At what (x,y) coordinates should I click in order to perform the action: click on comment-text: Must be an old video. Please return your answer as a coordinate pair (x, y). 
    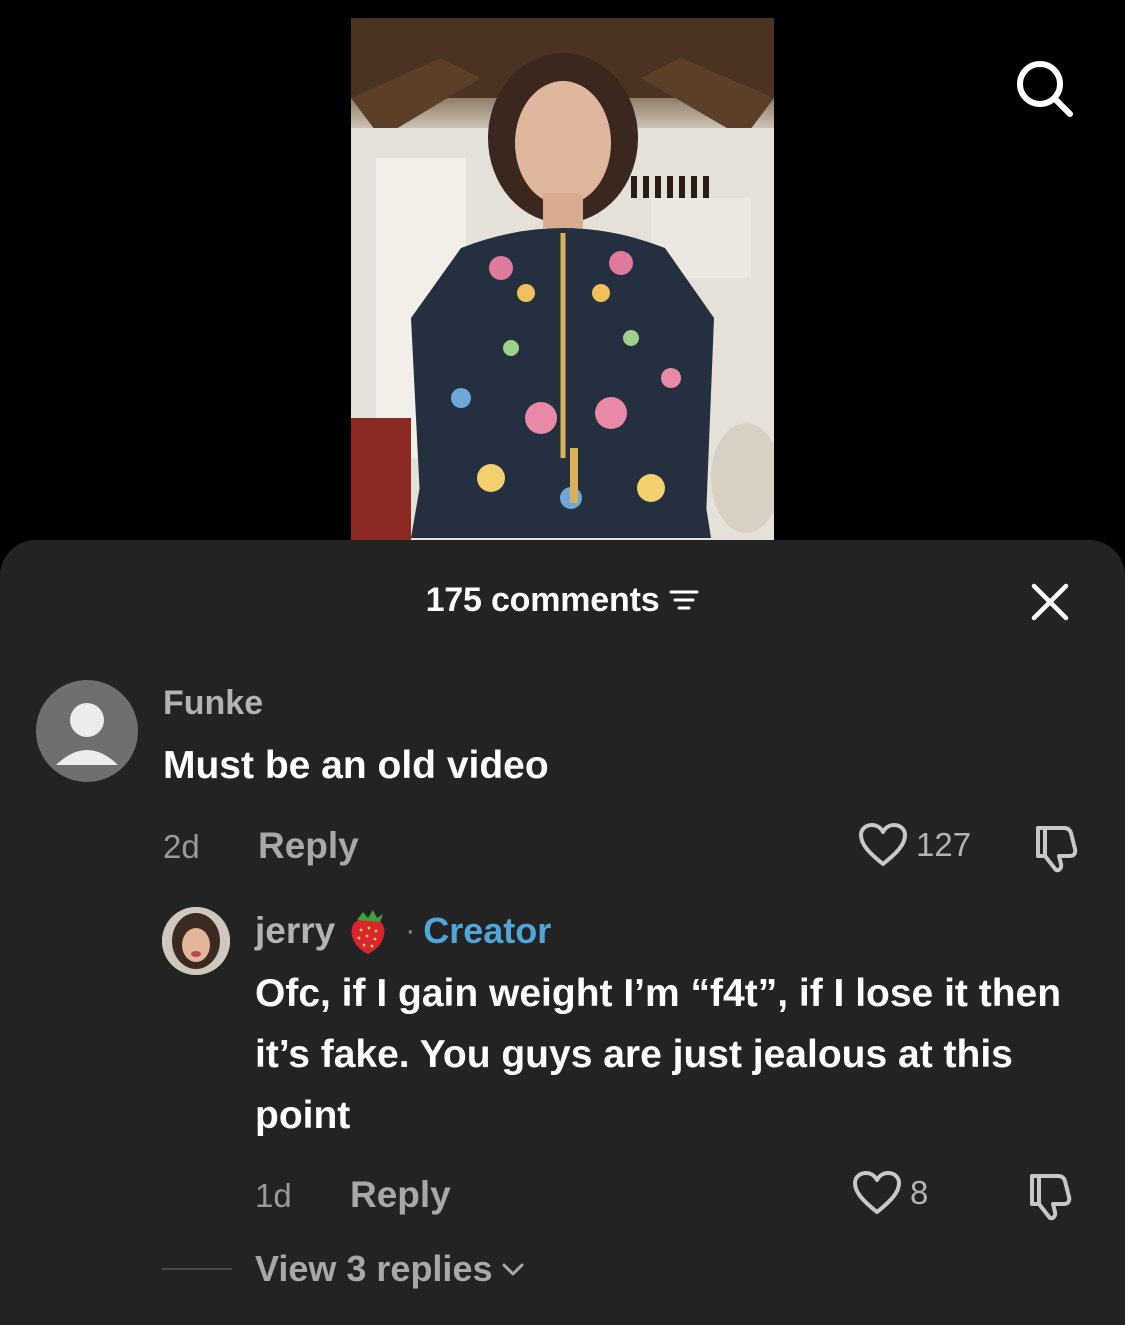
    Looking at the image, I should click on (356, 765).